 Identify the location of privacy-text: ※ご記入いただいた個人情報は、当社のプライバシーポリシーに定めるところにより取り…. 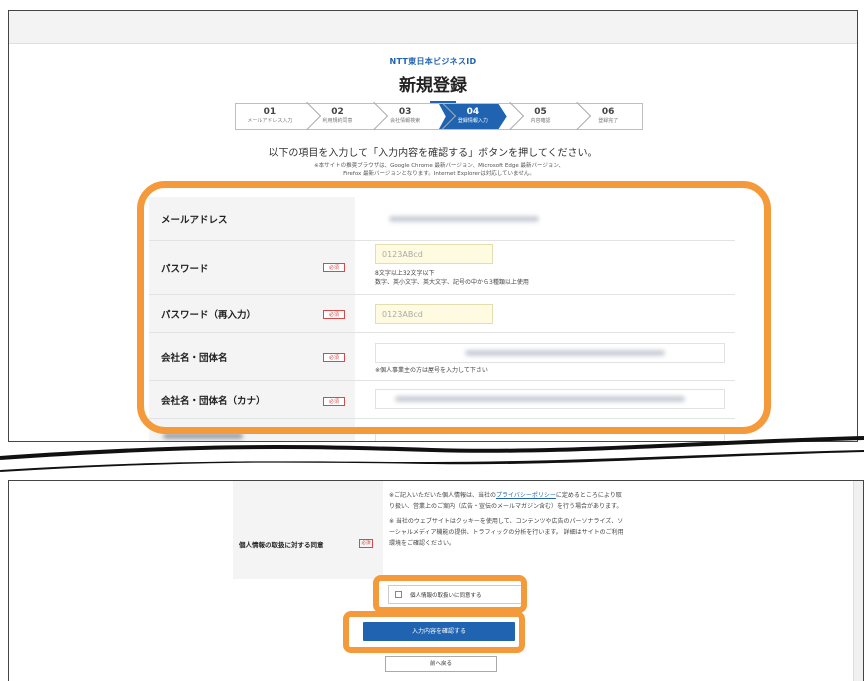
(508, 519).